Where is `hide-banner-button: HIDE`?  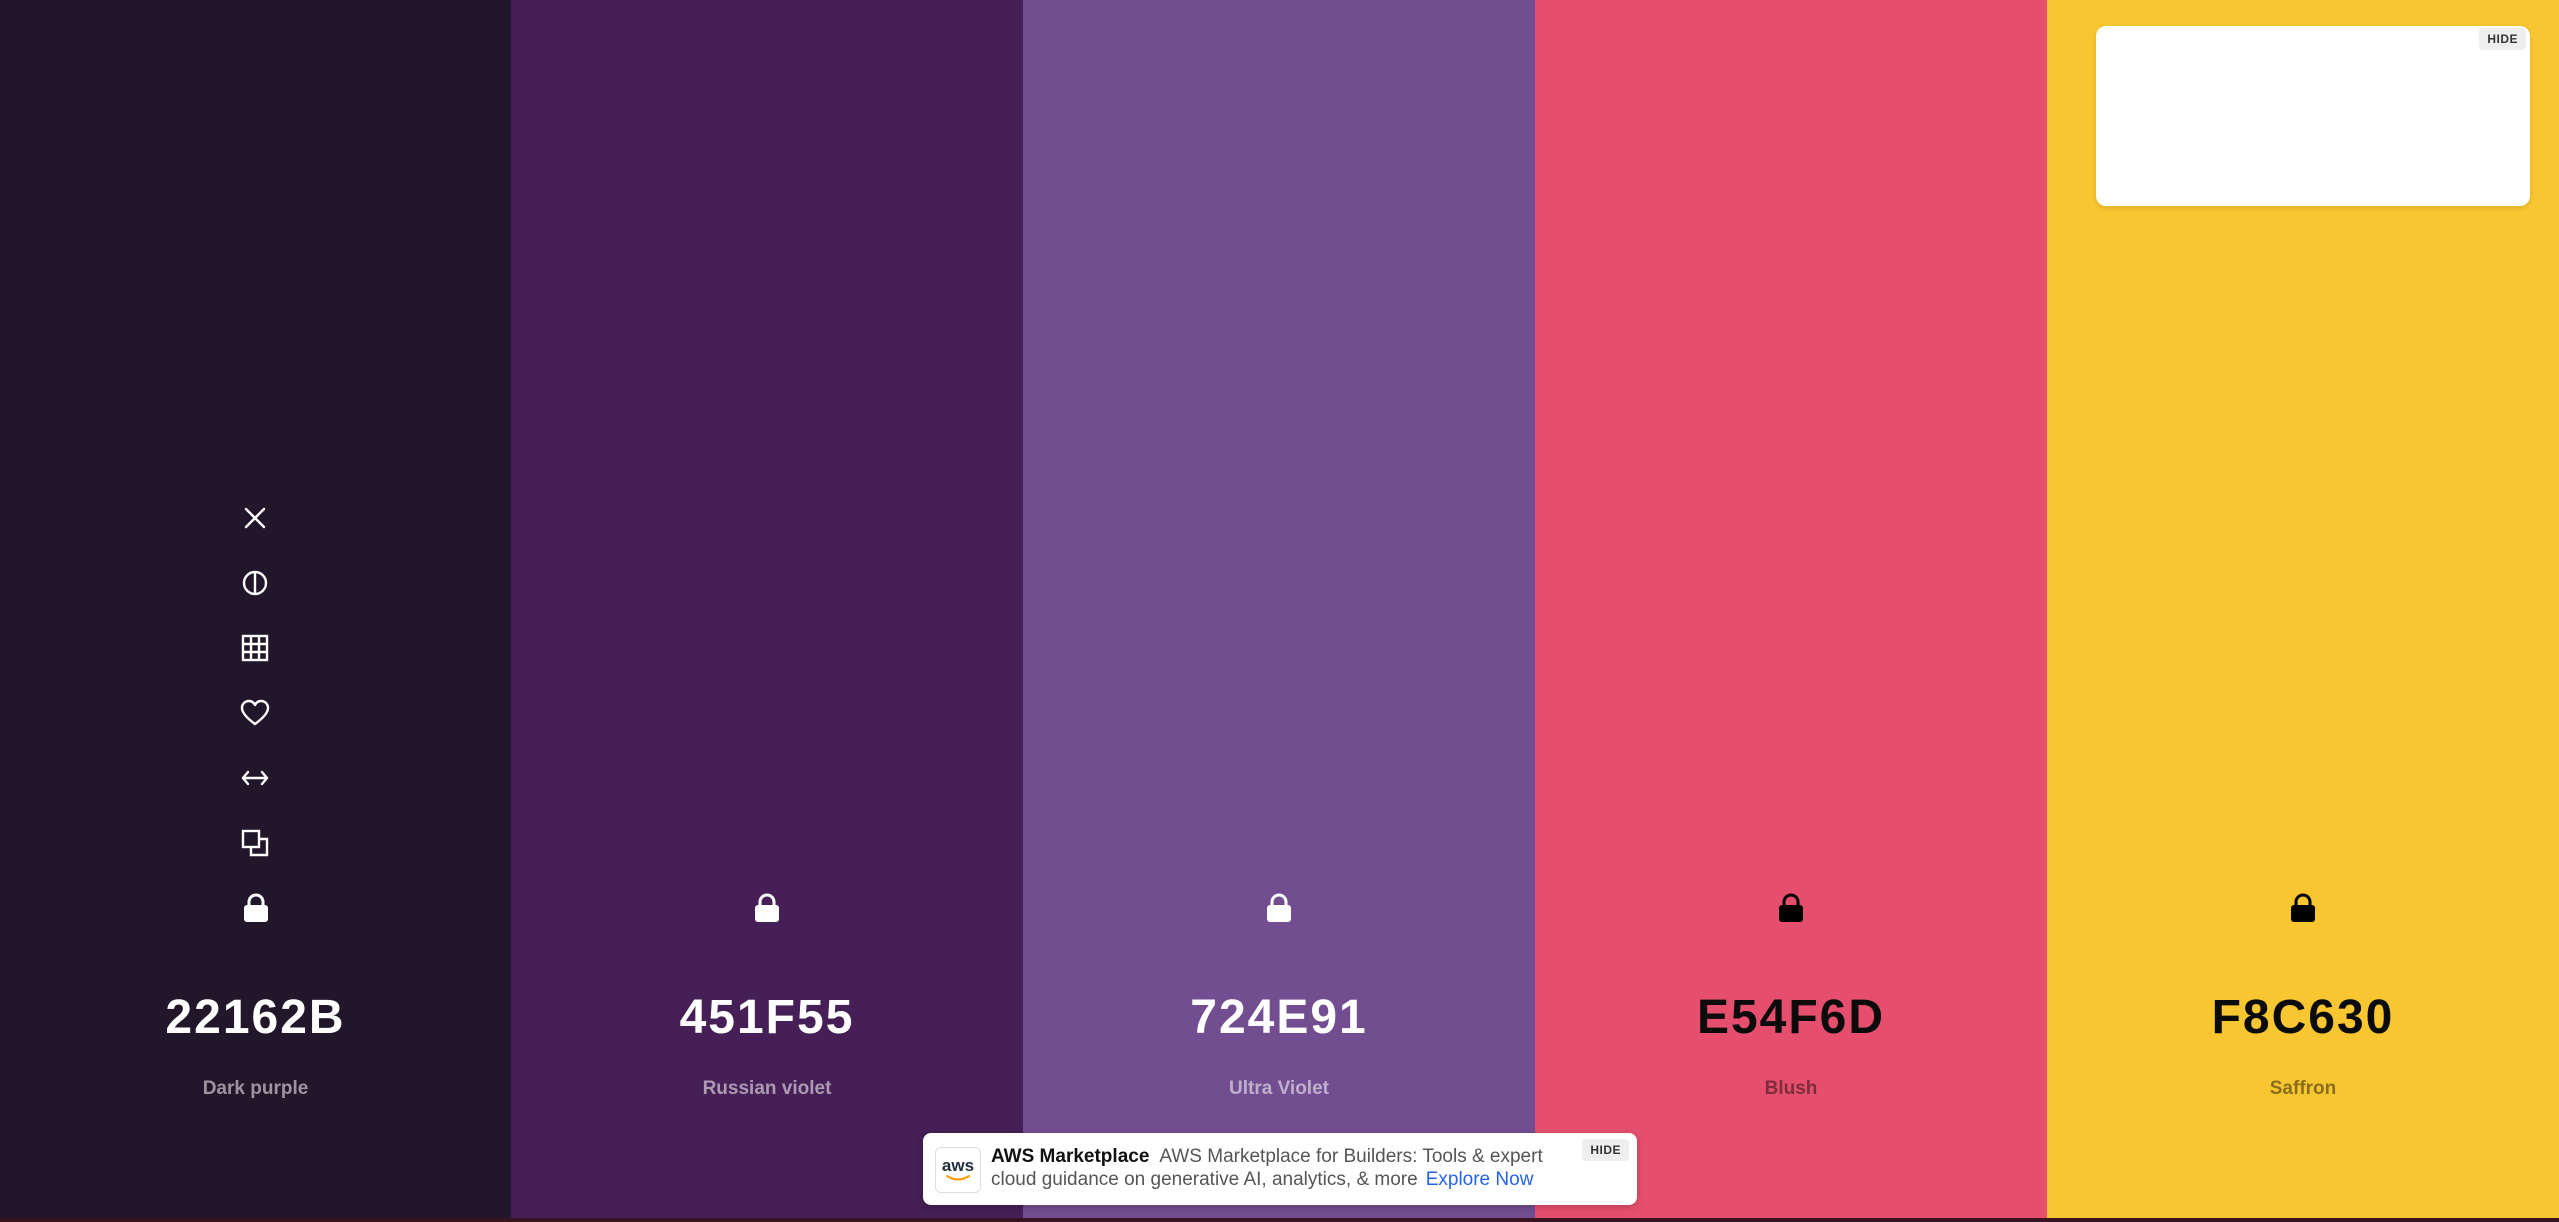
hide-banner-button: HIDE is located at coordinates (1605, 1150).